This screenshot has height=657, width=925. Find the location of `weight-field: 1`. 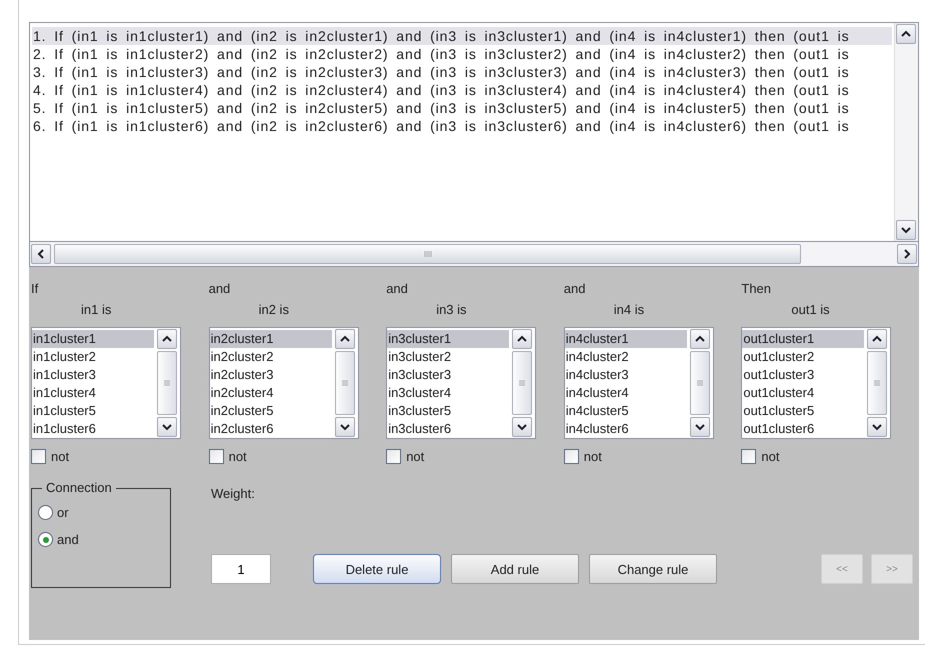

weight-field: 1 is located at coordinates (241, 569).